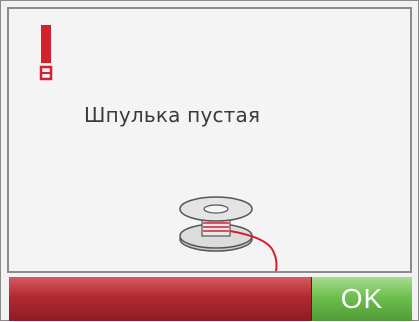 This screenshot has width=419, height=322. What do you see at coordinates (172, 115) in the screenshot?
I see `bobbin-empty-message: Шпулька пустая` at bounding box center [172, 115].